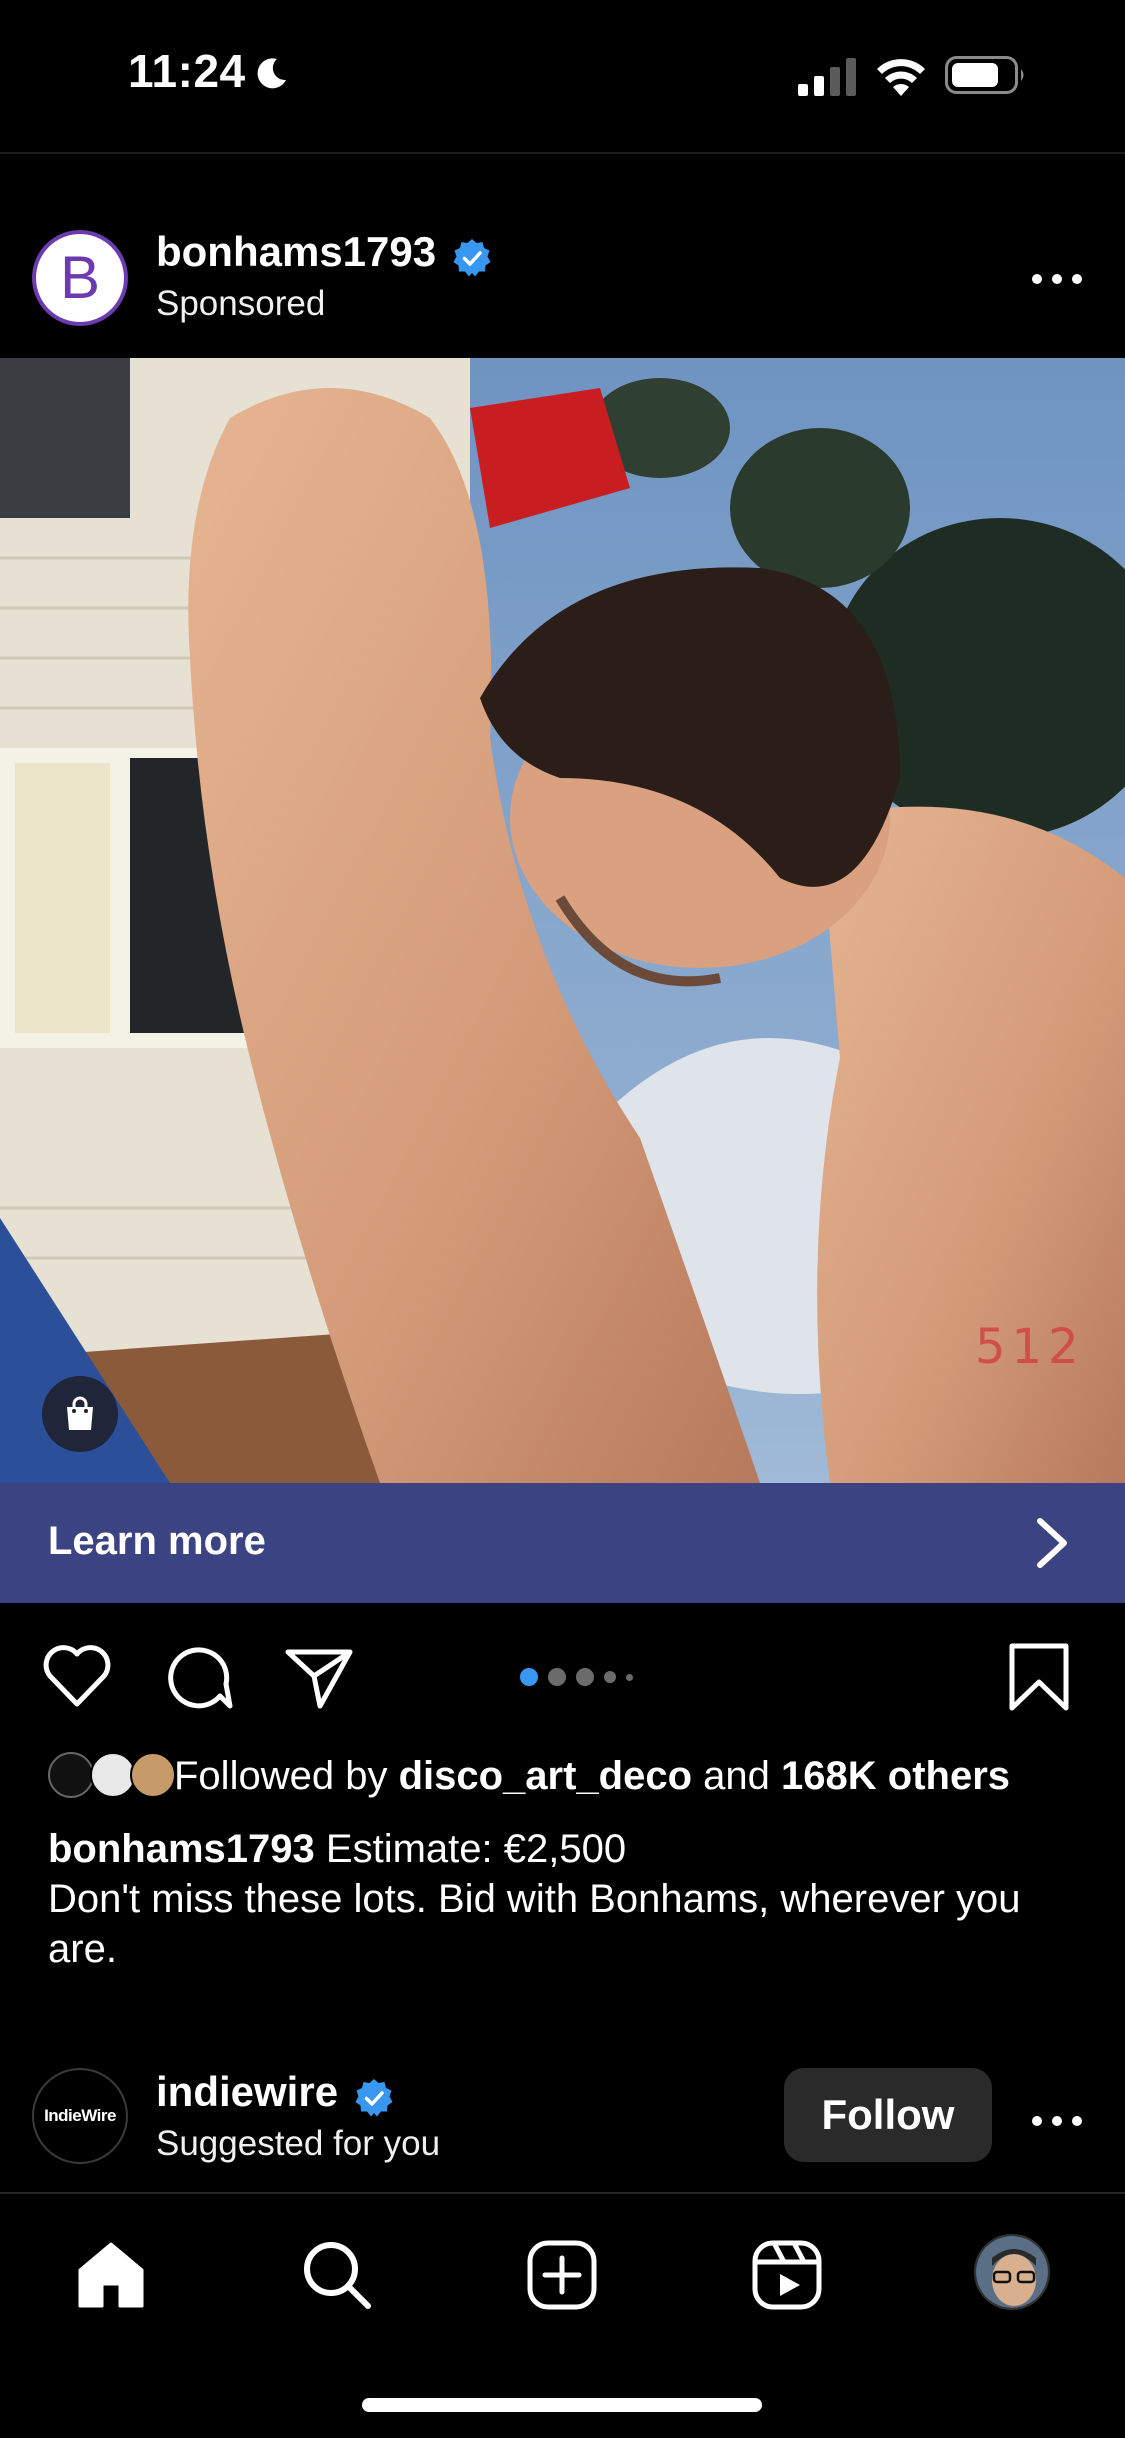 The image size is (1125, 2438). I want to click on caption-estimate: Estimate: €2,500, so click(476, 1849).